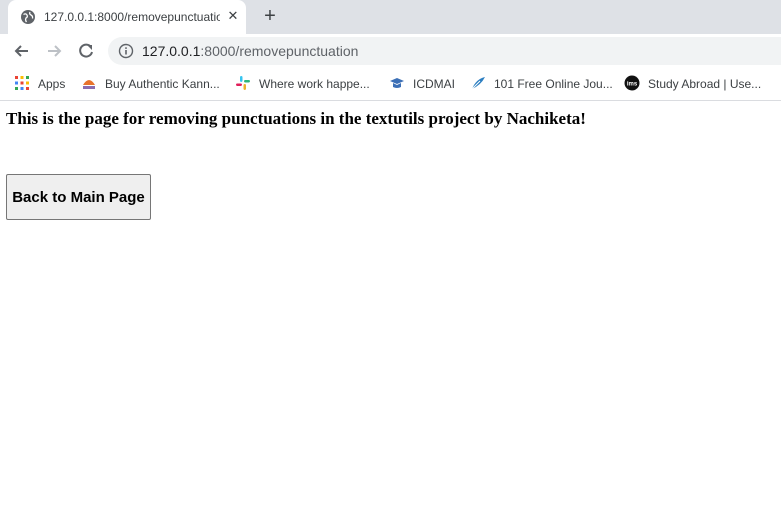 The image size is (781, 528). Describe the element at coordinates (78, 197) in the screenshot. I see `back-to-main-button: Back to Main Page` at that location.